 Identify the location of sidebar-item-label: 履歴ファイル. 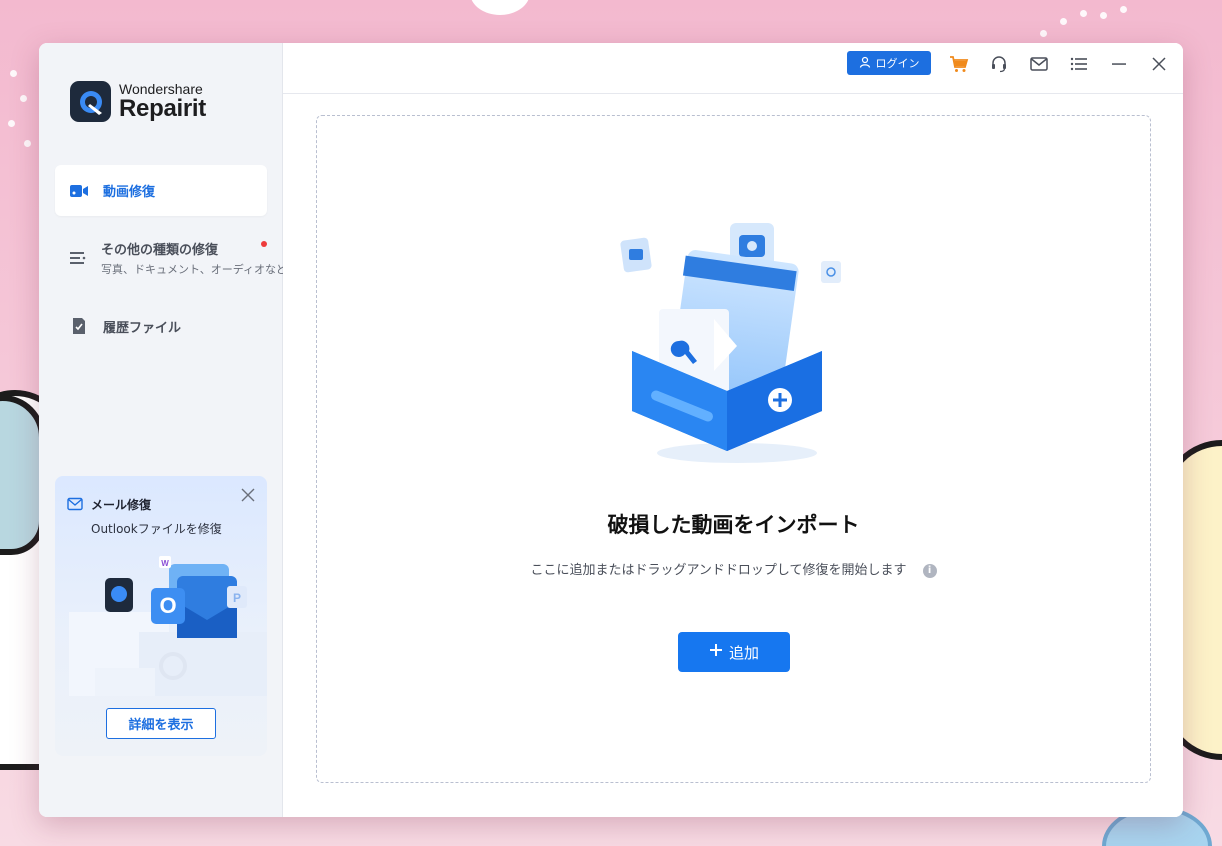
(142, 328).